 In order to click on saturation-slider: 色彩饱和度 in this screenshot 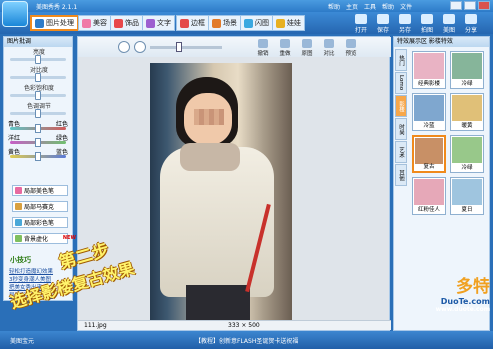, I will do `click(38, 92)`.